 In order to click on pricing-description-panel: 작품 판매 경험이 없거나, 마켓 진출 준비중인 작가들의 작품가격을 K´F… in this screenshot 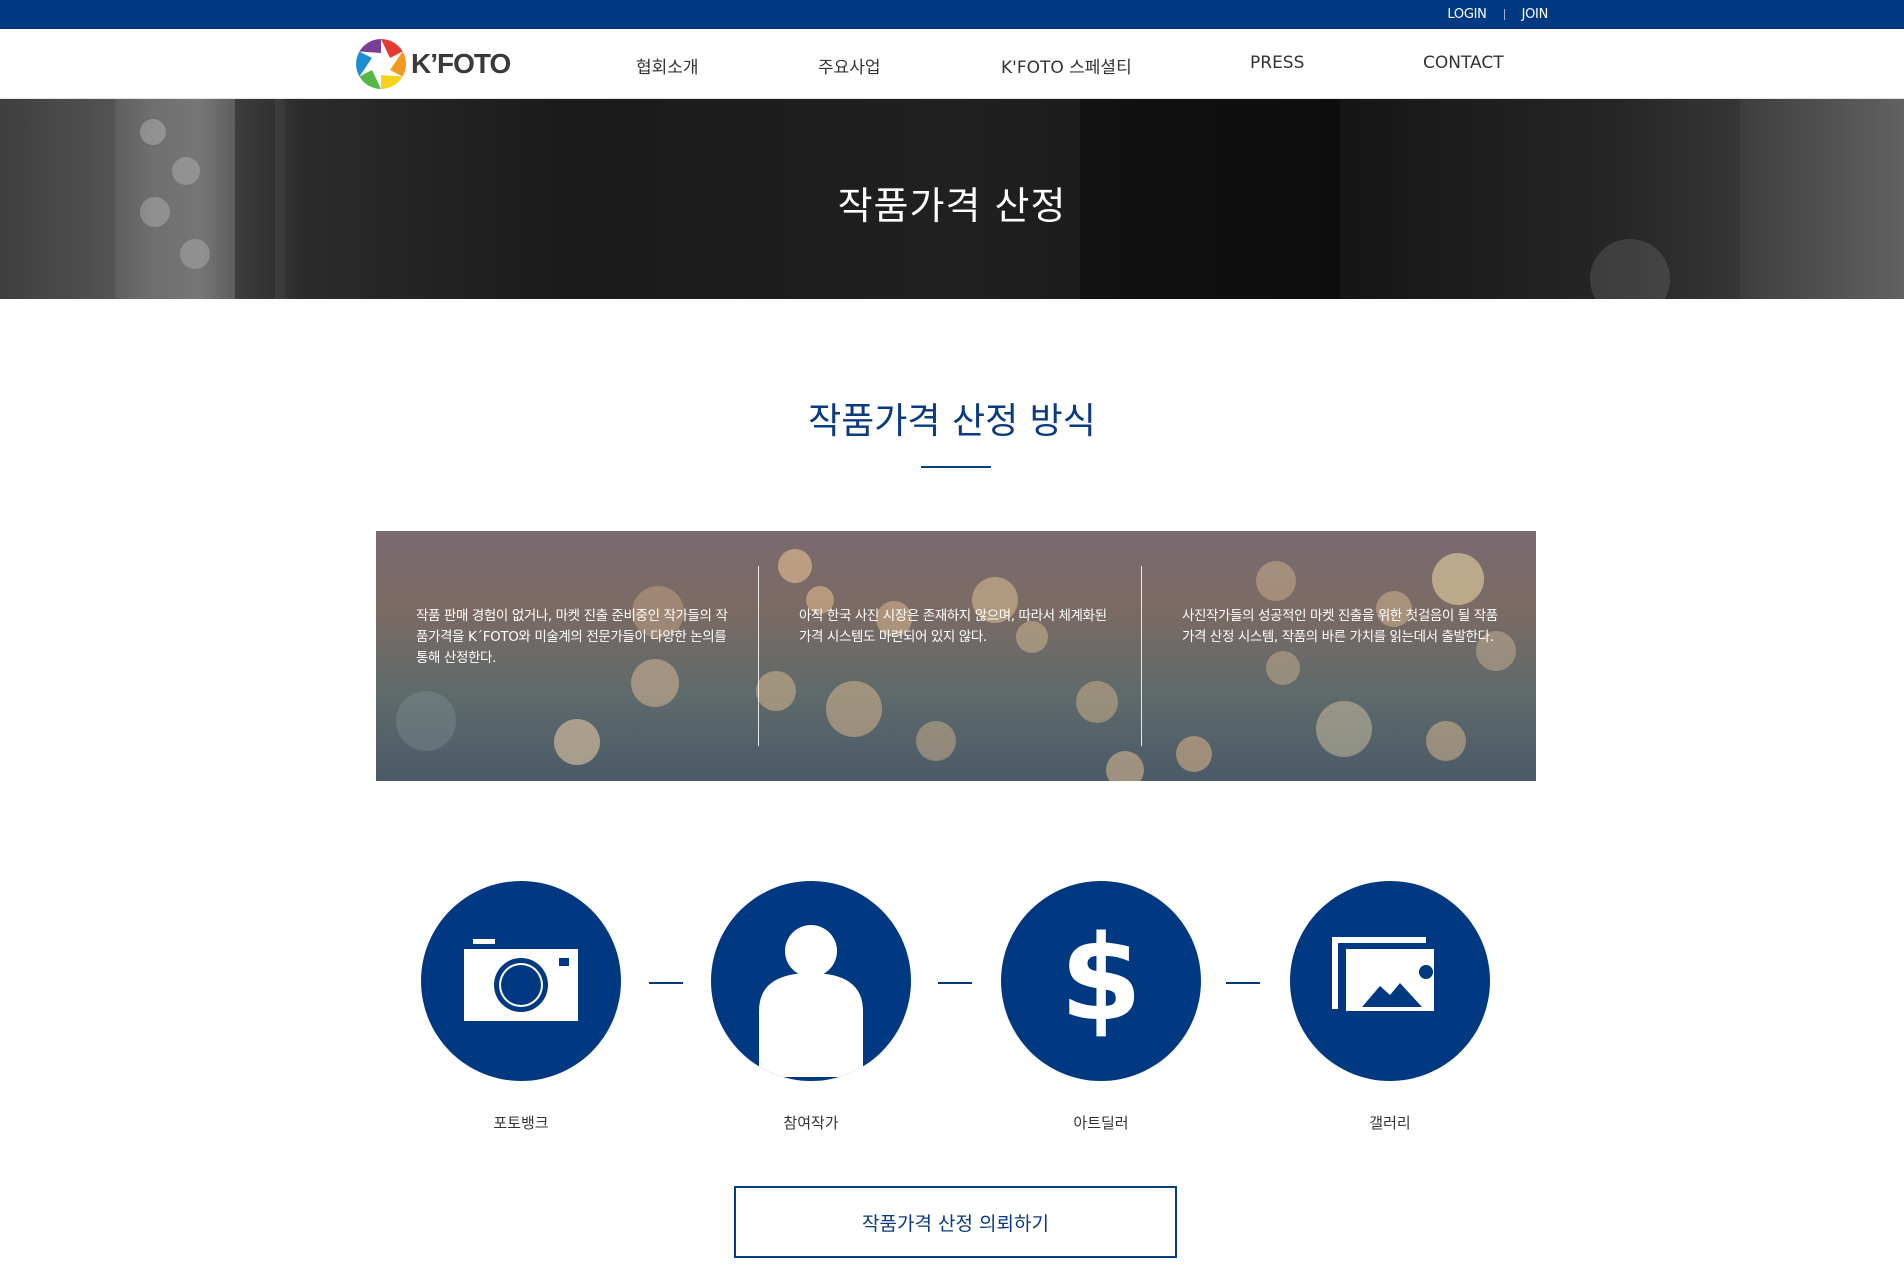, I will do `click(956, 656)`.